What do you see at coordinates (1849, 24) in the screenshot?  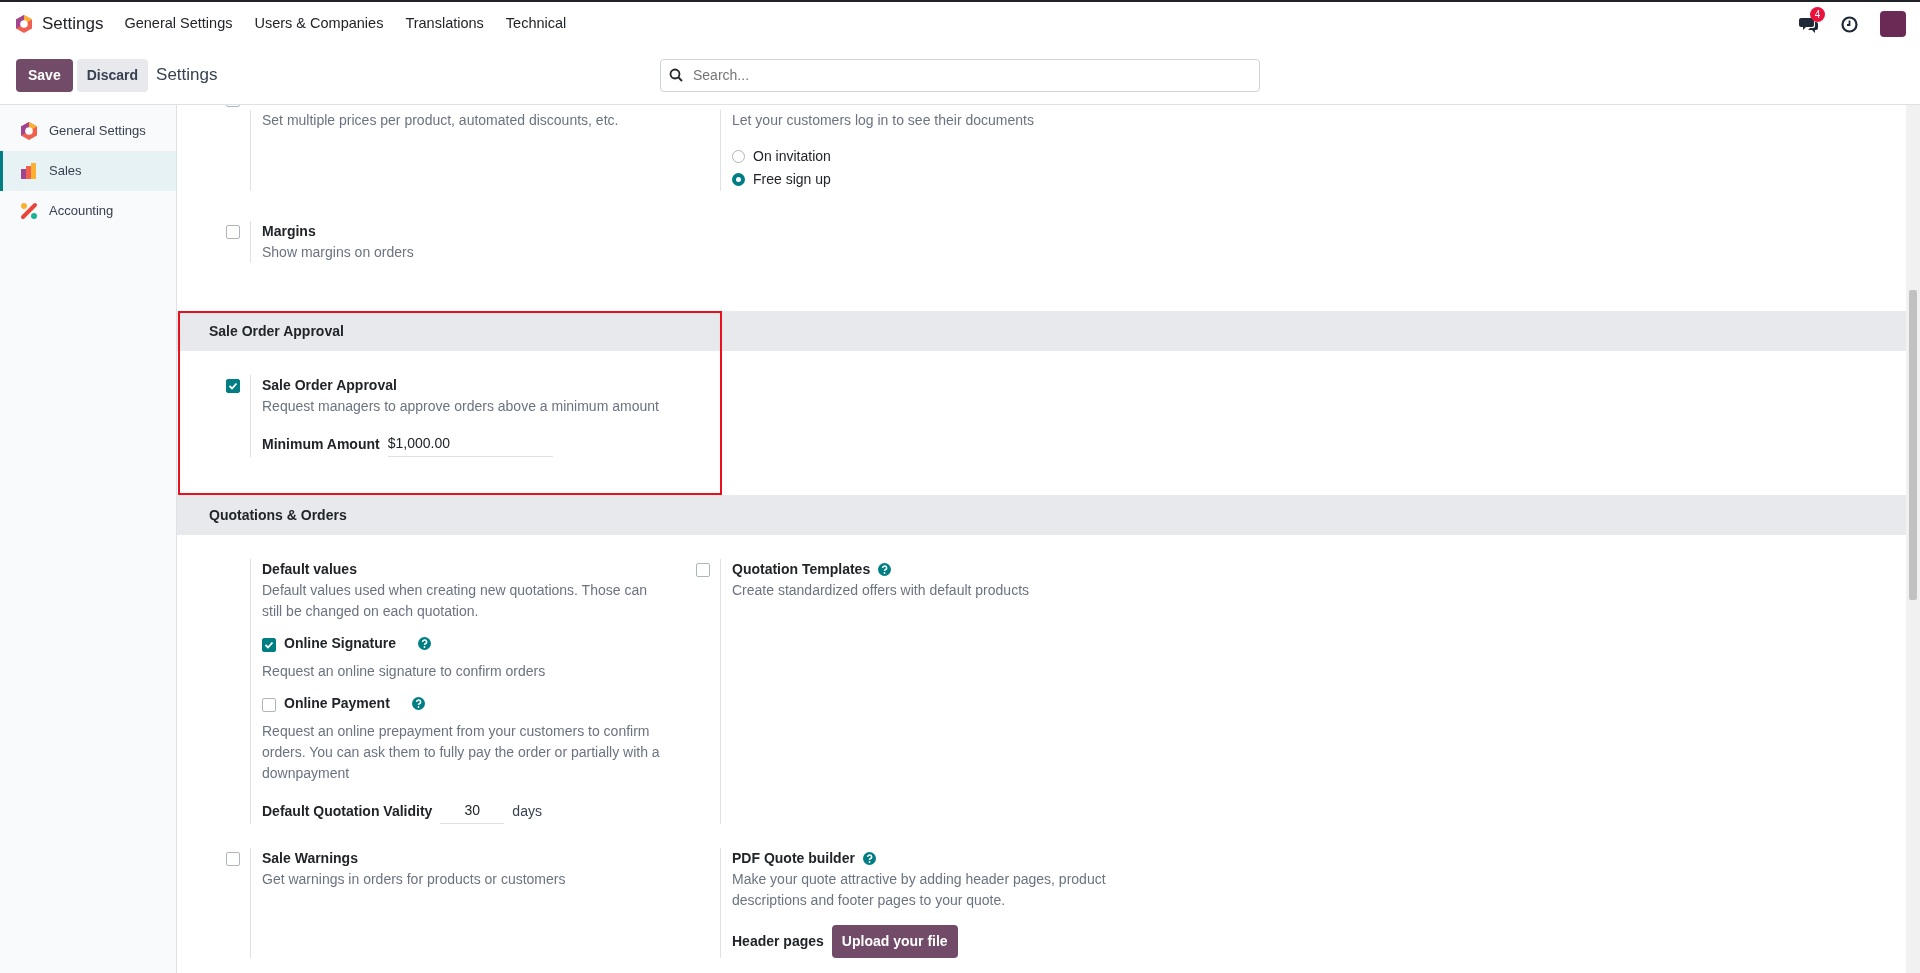 I see `clock-icon` at bounding box center [1849, 24].